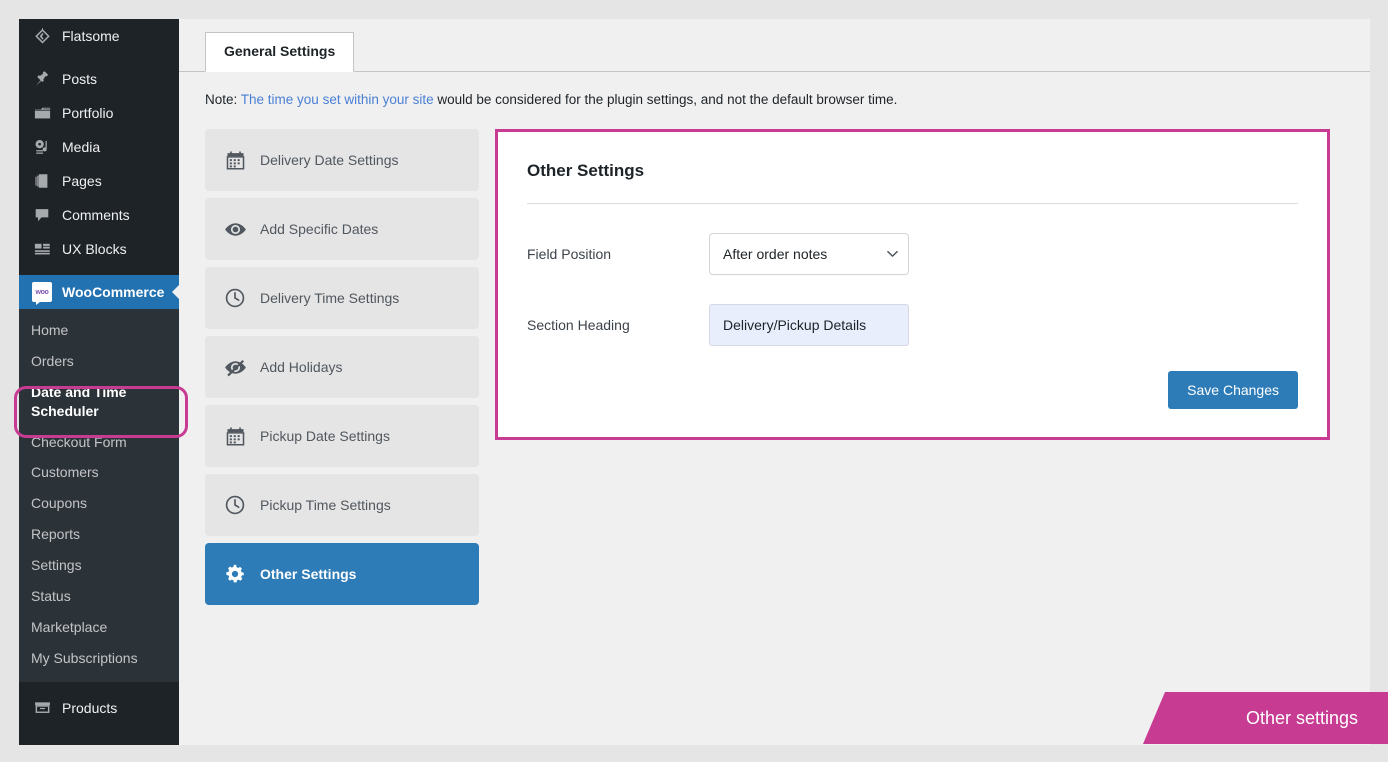 This screenshot has width=1388, height=762. I want to click on field-position-value: After order notes, so click(775, 254).